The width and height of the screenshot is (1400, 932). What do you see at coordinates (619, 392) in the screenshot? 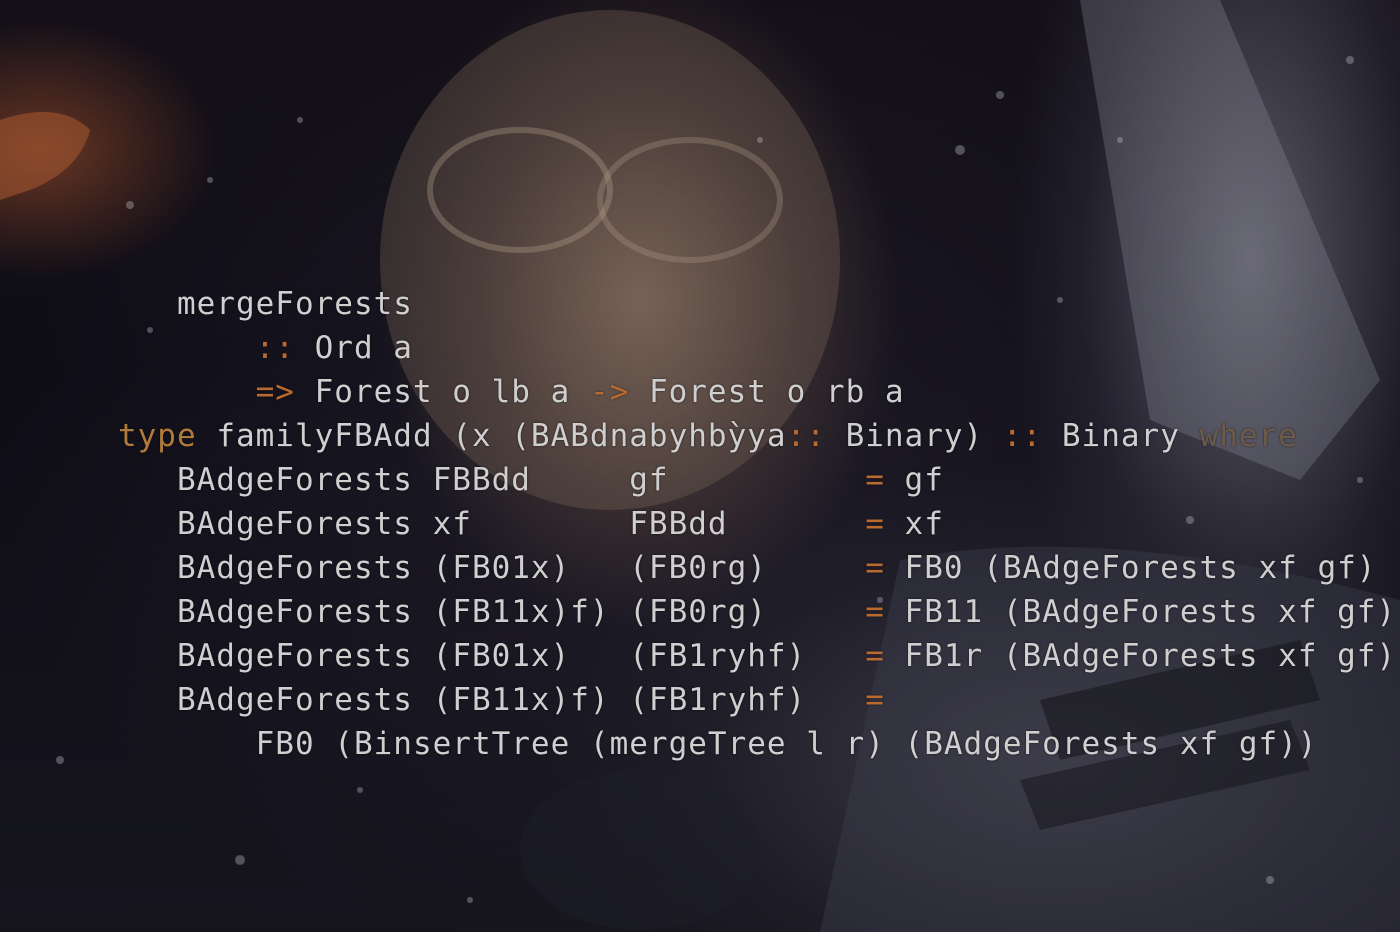
I see `code-token: ->` at bounding box center [619, 392].